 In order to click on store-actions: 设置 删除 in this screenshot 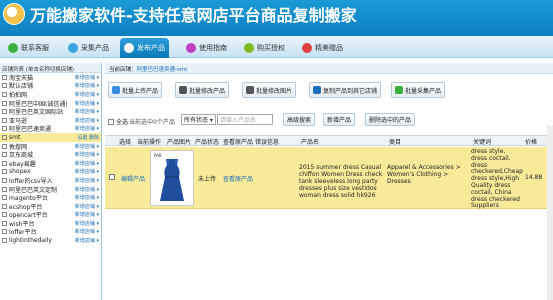, I will do `click(88, 137)`.